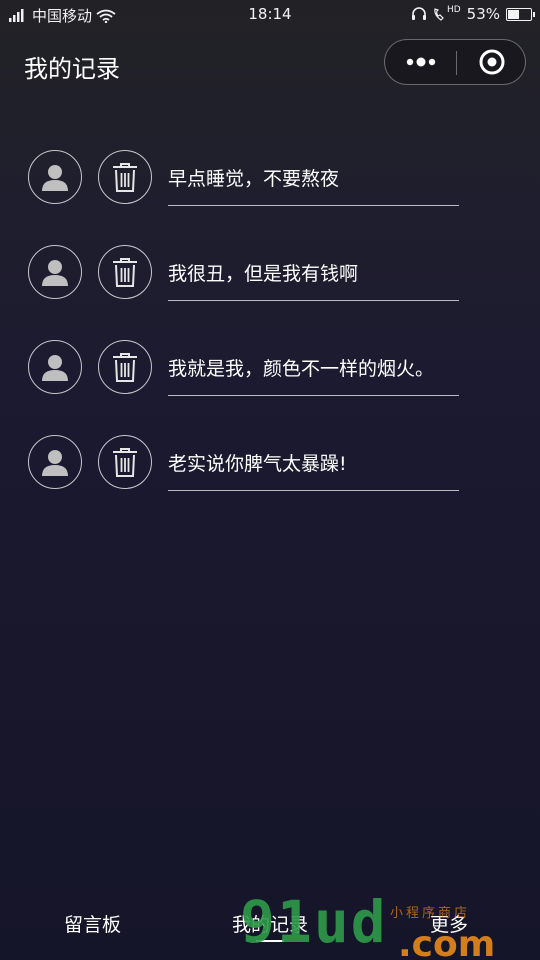  I want to click on more-button, so click(420, 62).